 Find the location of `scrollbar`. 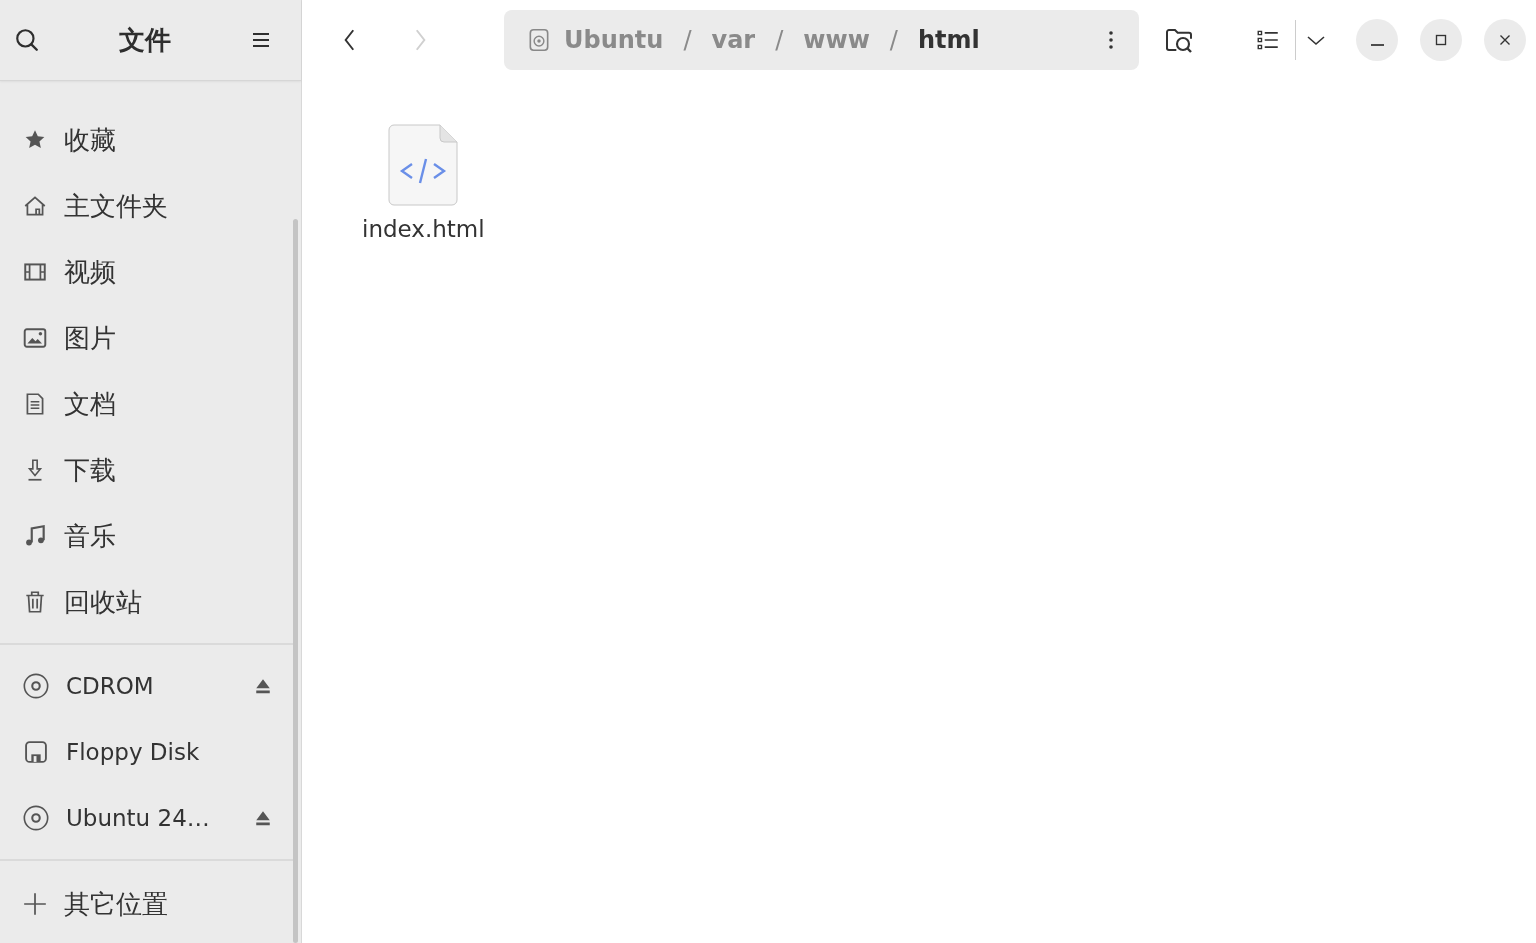

scrollbar is located at coordinates (295, 581).